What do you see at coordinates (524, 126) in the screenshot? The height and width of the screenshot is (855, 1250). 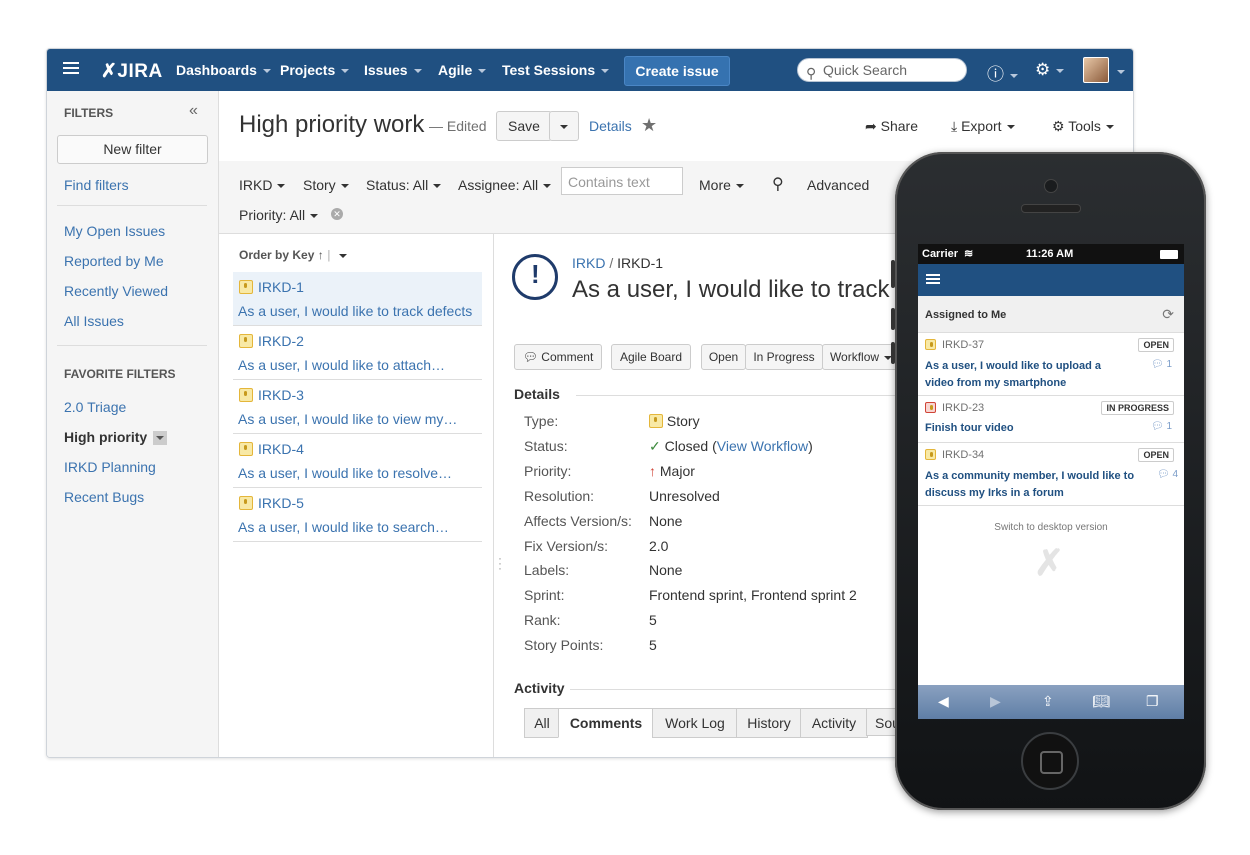 I see `save-button: Save` at bounding box center [524, 126].